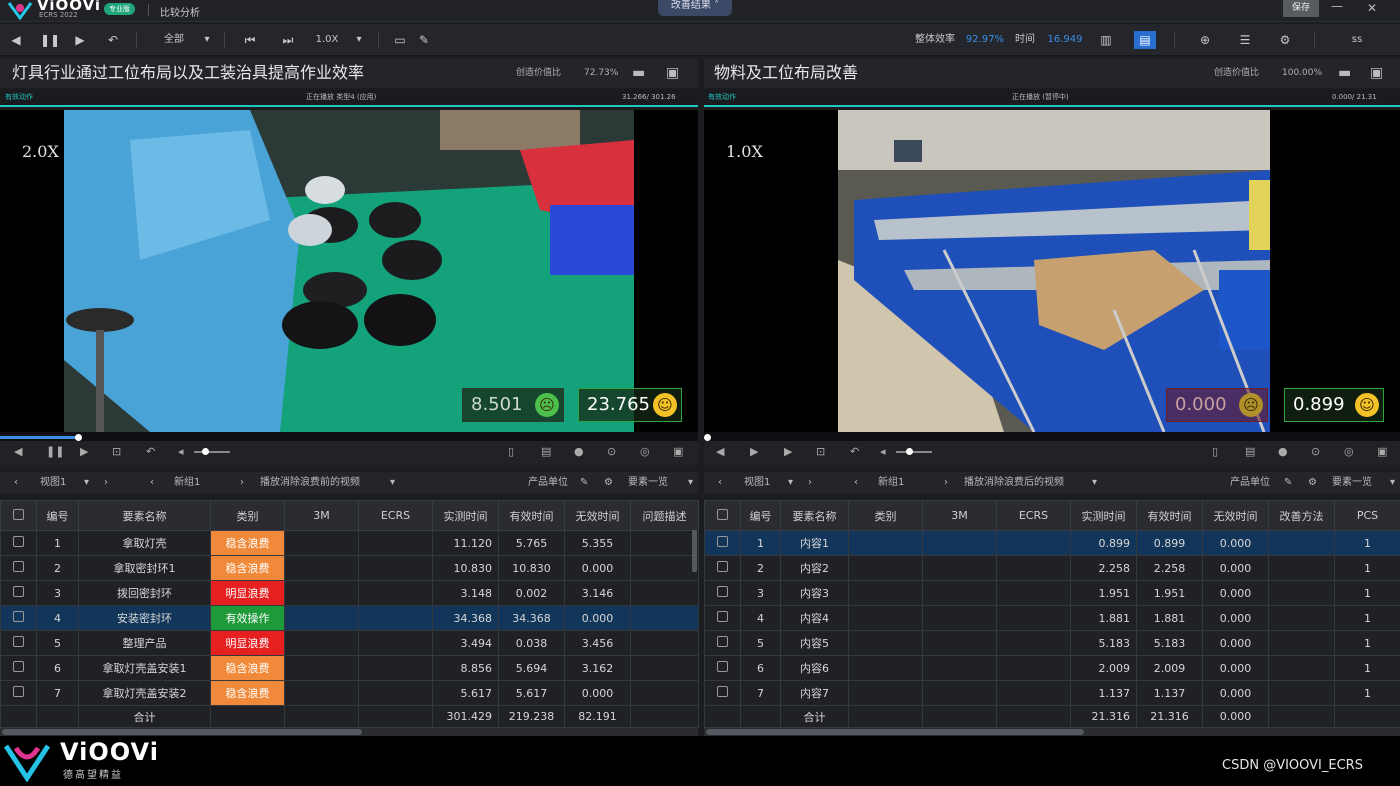  Describe the element at coordinates (349, 643) in the screenshot. I see `table-row: 5 整理产品 明显浪费 3.494 0.038 3.456` at that location.